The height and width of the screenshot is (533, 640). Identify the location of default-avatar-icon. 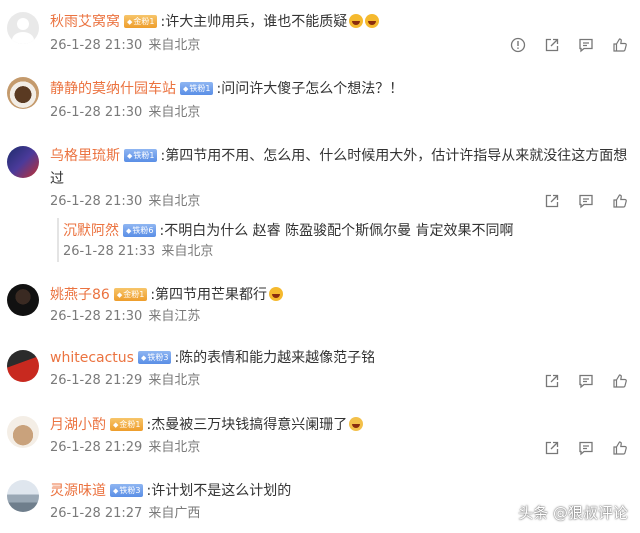
(23, 28).